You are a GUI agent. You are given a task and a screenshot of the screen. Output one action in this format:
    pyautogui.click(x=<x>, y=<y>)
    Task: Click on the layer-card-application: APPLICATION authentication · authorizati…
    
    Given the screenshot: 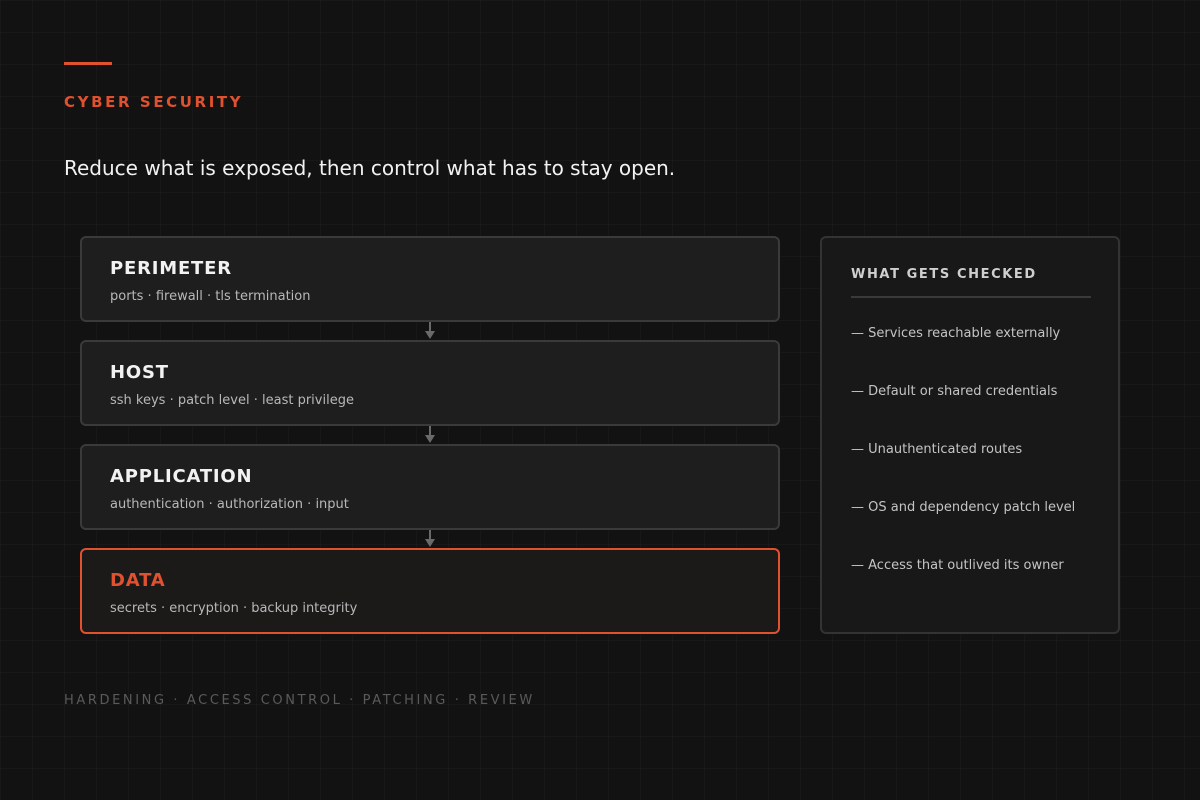 What is the action you would take?
    pyautogui.click(x=430, y=487)
    